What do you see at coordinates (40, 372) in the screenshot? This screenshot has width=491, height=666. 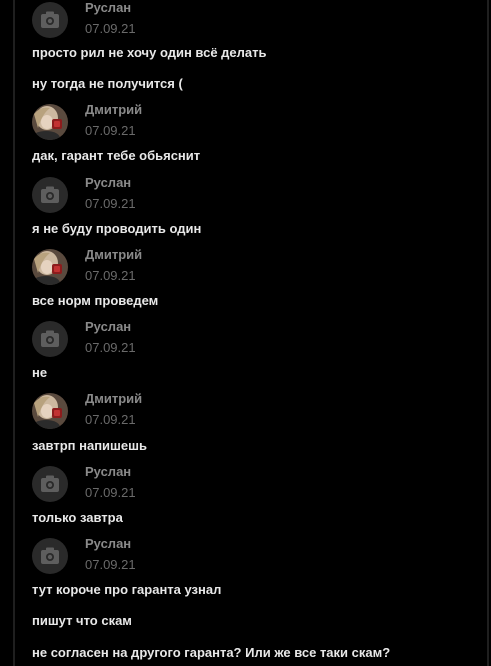 I see `message-text: не` at bounding box center [40, 372].